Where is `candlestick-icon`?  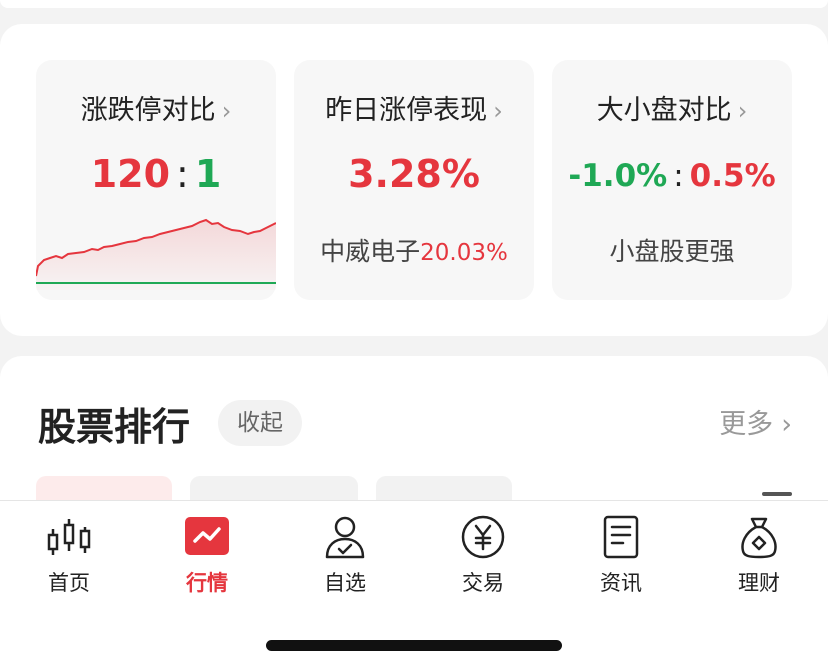
candlestick-icon is located at coordinates (69, 537).